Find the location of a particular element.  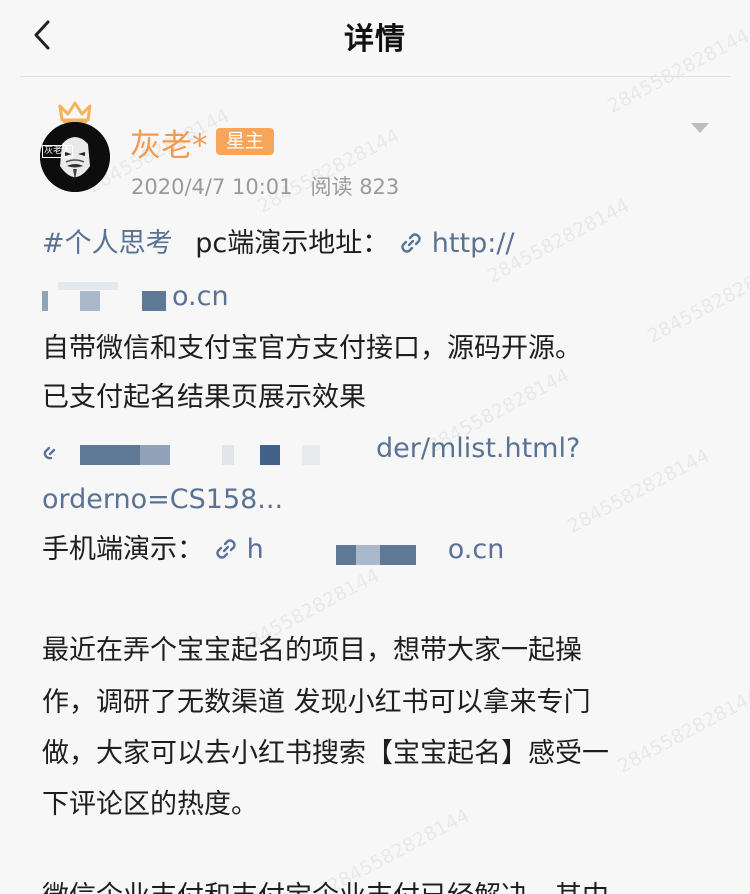

post-paragraph-line: 做，大家可以去小红书搜索【宝宝起名】感受一 is located at coordinates (325, 753).